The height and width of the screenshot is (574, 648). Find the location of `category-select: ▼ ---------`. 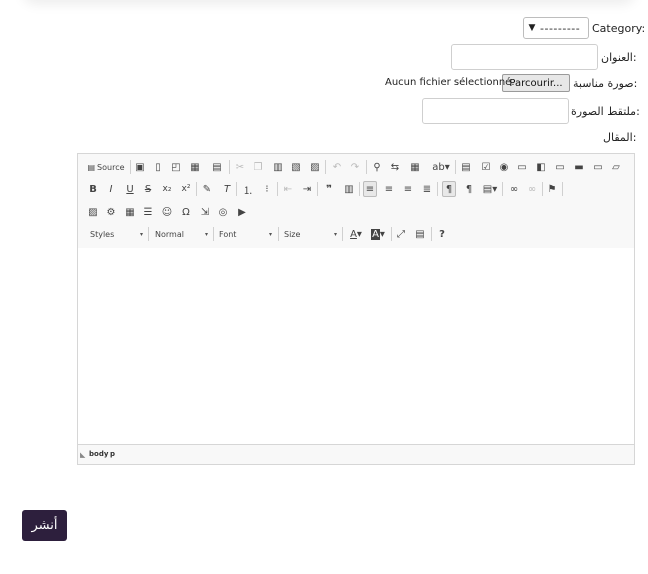

category-select: ▼ --------- is located at coordinates (556, 28).